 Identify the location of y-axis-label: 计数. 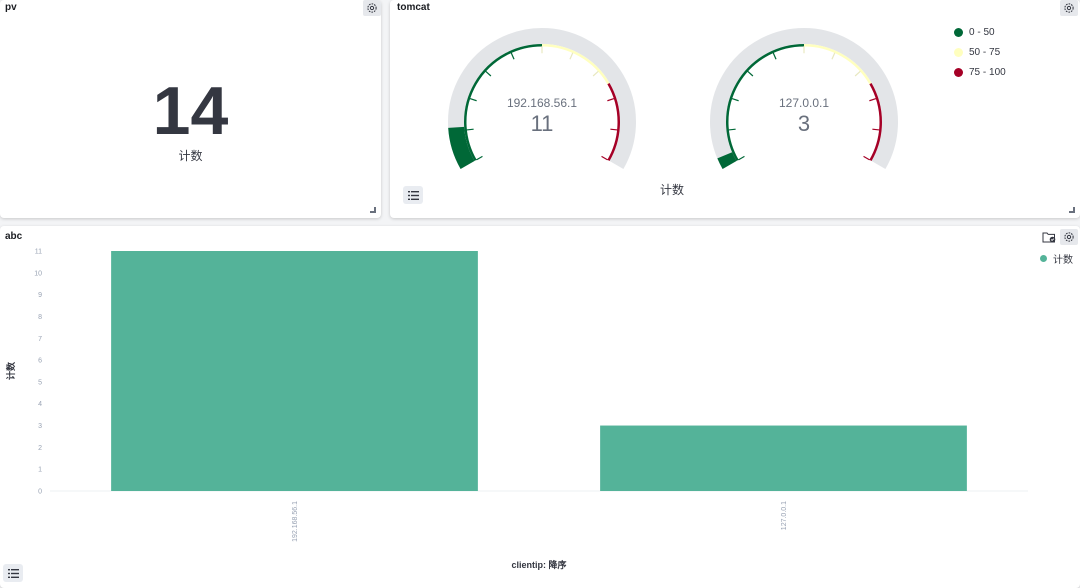
(10, 370).